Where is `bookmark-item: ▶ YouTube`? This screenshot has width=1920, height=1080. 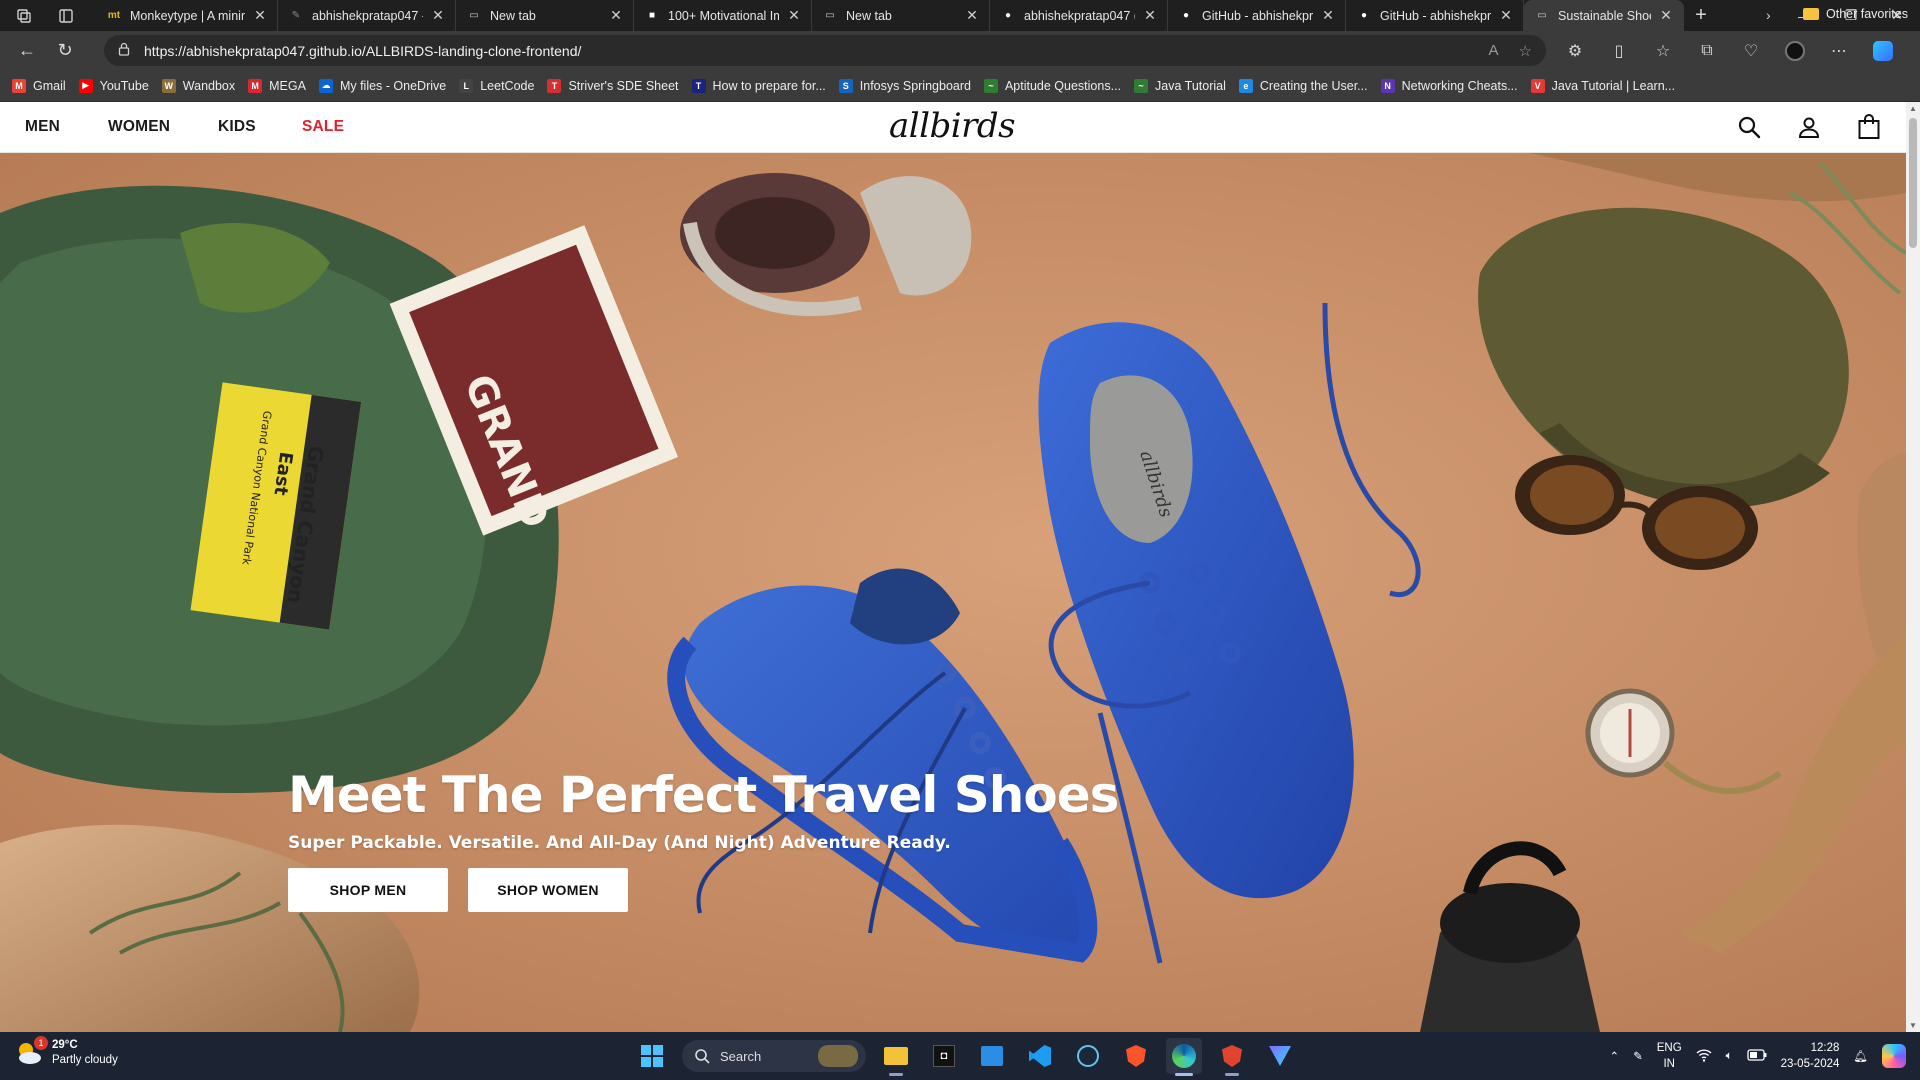
bookmark-item: ▶ YouTube is located at coordinates (113, 85).